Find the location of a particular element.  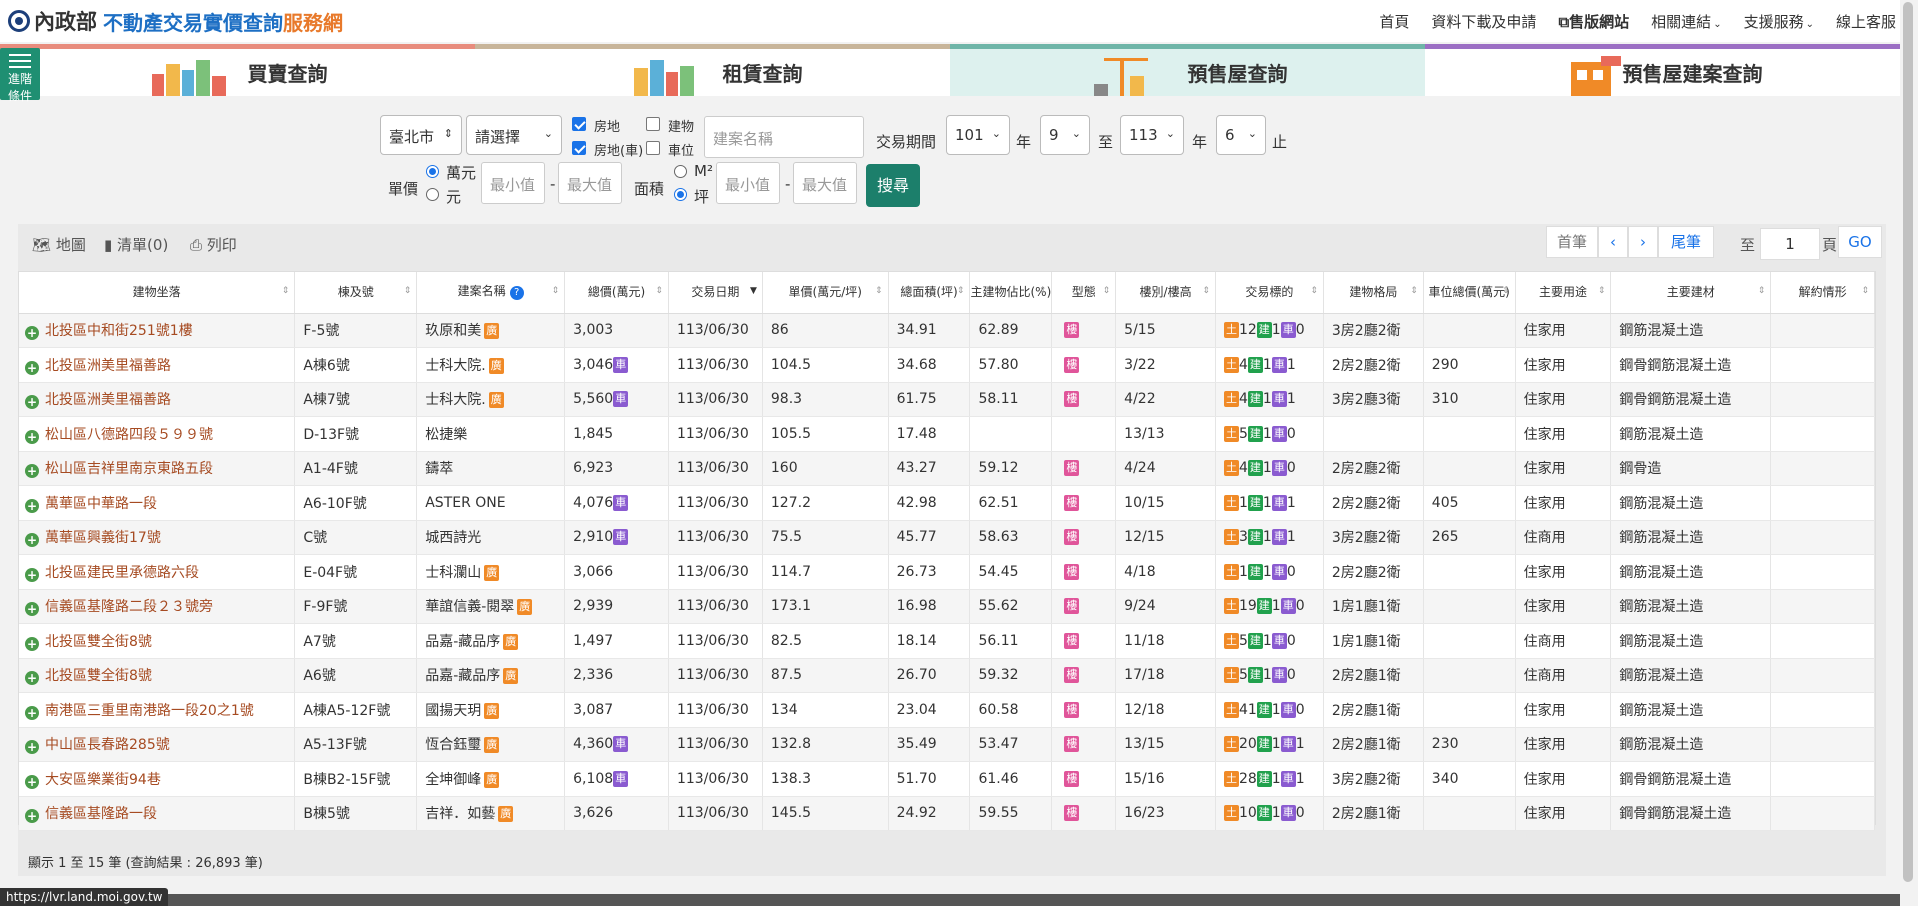

month-from-select: 9 ⌄ is located at coordinates (1065, 135).